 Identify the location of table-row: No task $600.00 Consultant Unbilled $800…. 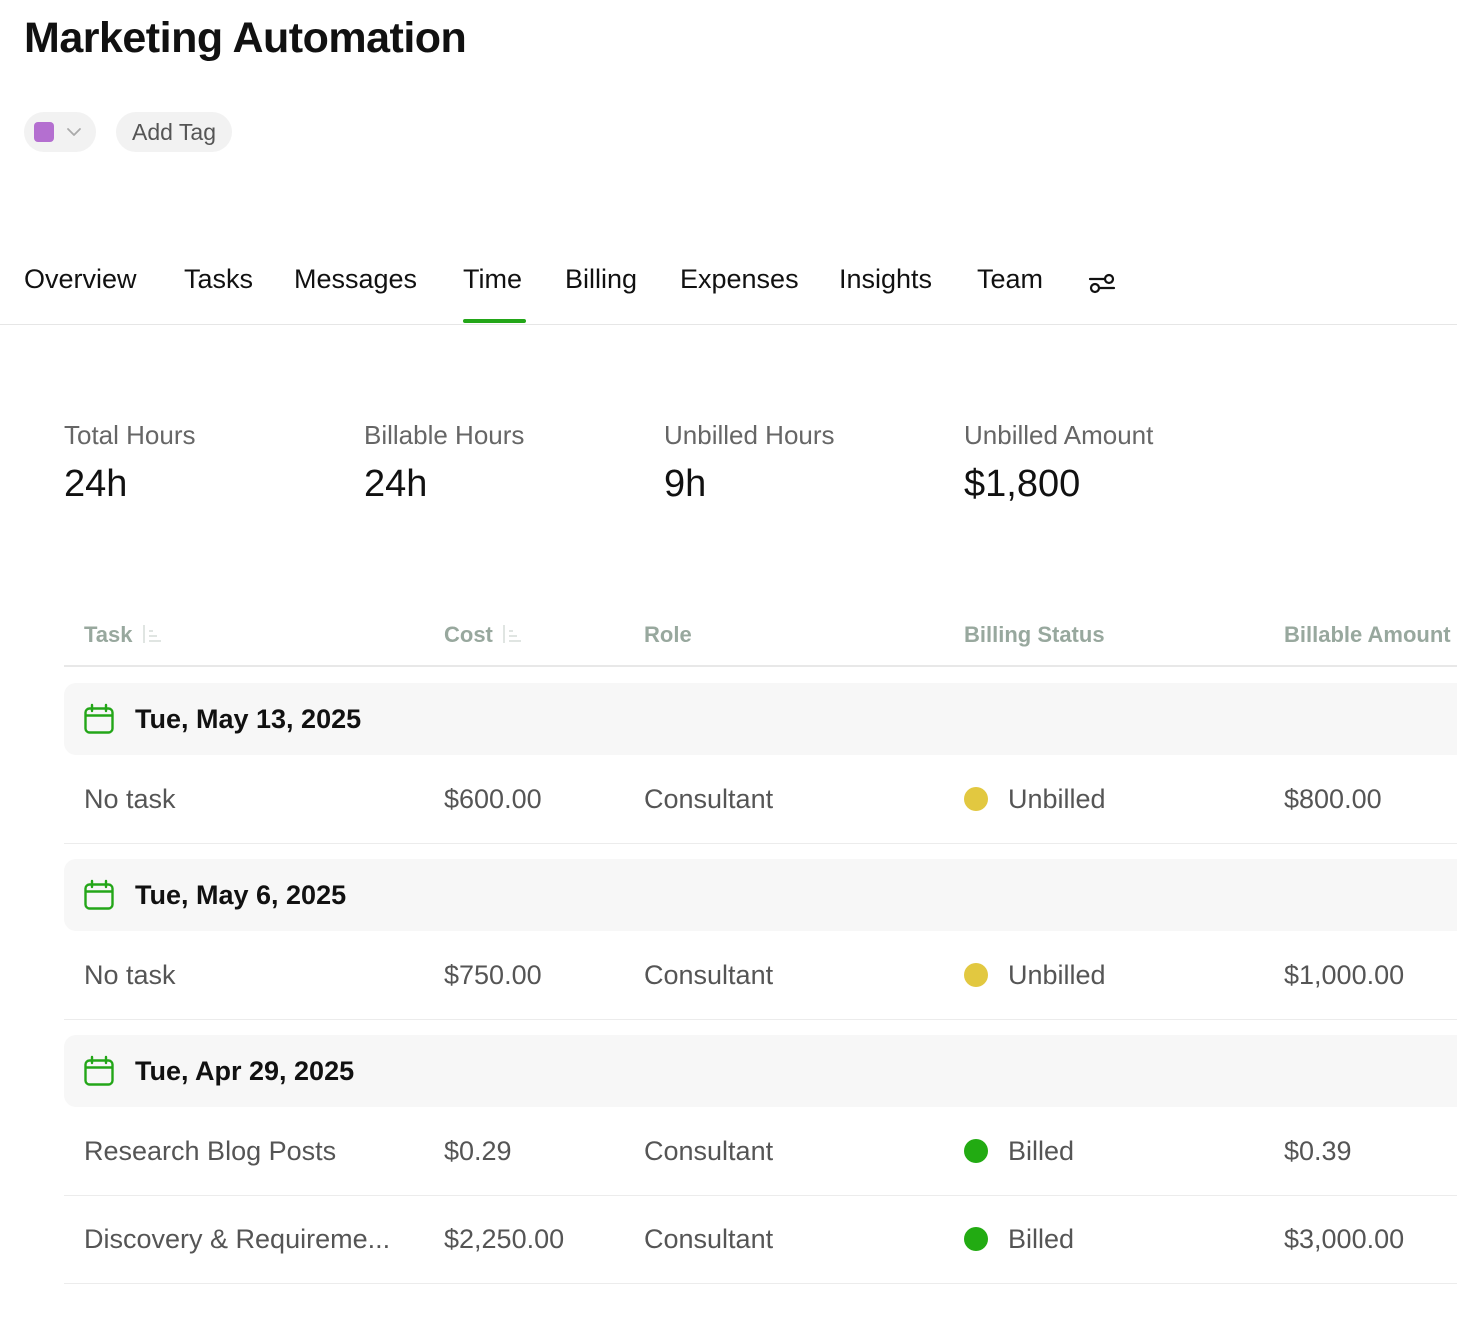
(760, 799).